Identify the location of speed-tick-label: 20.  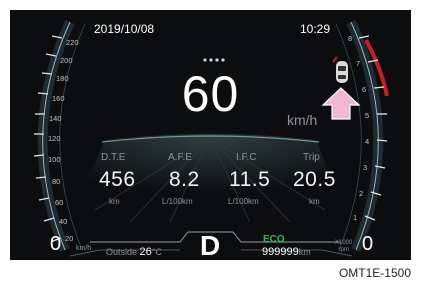
(69, 238).